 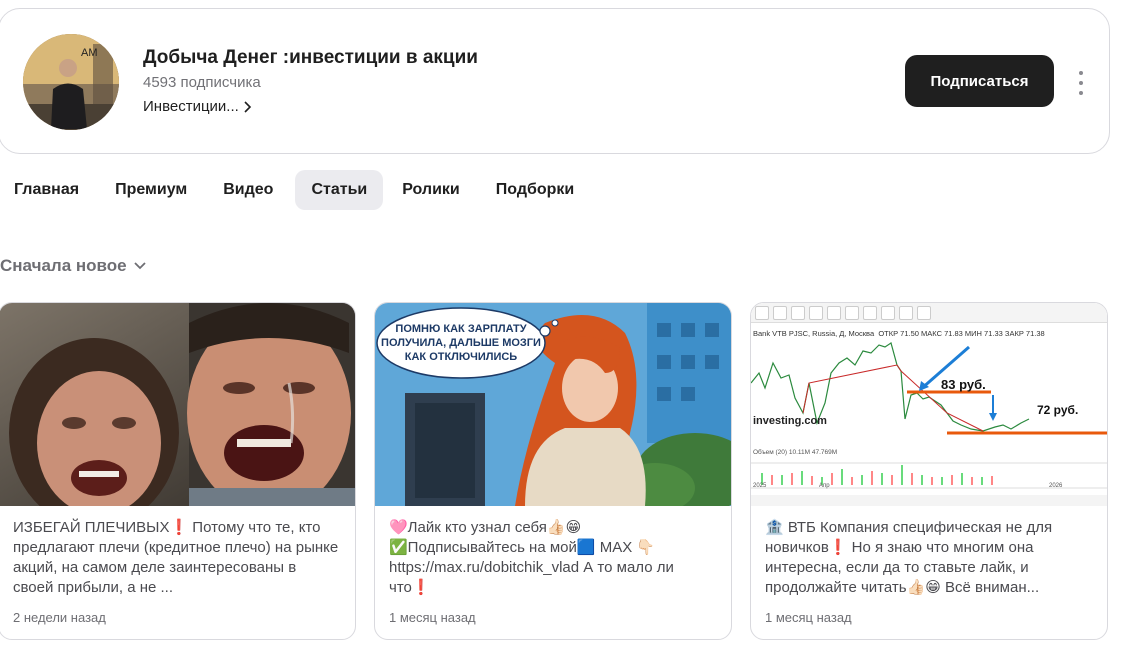 What do you see at coordinates (963, 384) in the screenshot?
I see `chart-label-high: 83 руб.` at bounding box center [963, 384].